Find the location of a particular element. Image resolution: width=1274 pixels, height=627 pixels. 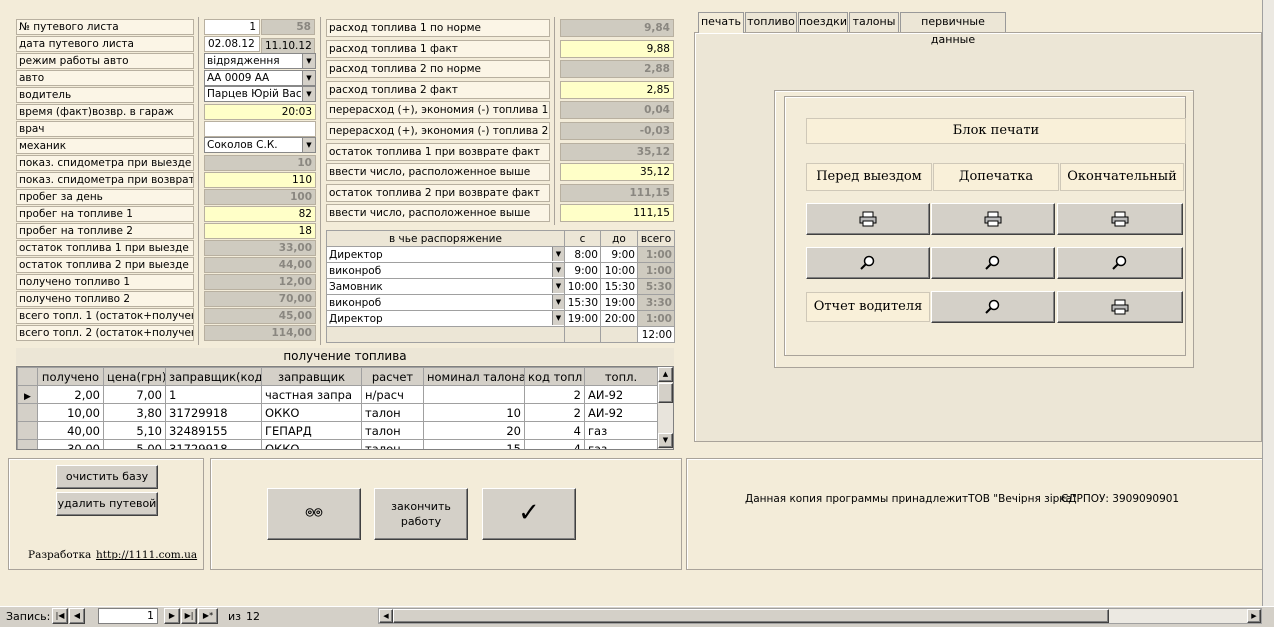

grid-header: заправщик is located at coordinates (311, 376).